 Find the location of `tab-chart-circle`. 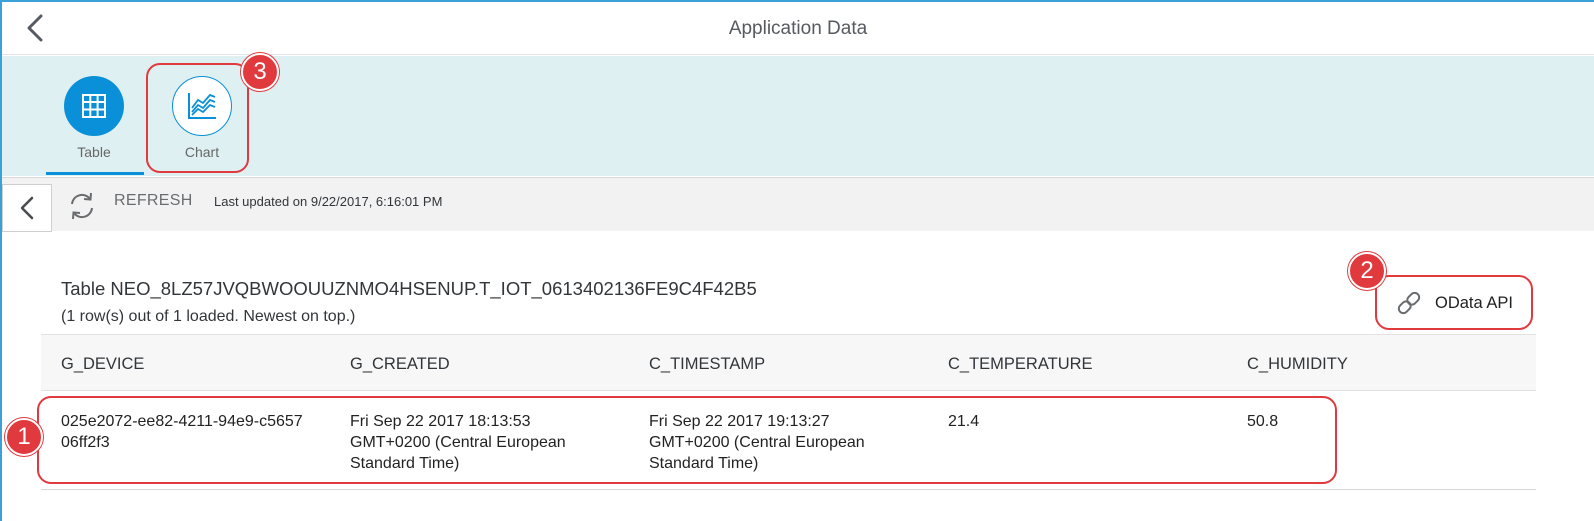

tab-chart-circle is located at coordinates (202, 106).